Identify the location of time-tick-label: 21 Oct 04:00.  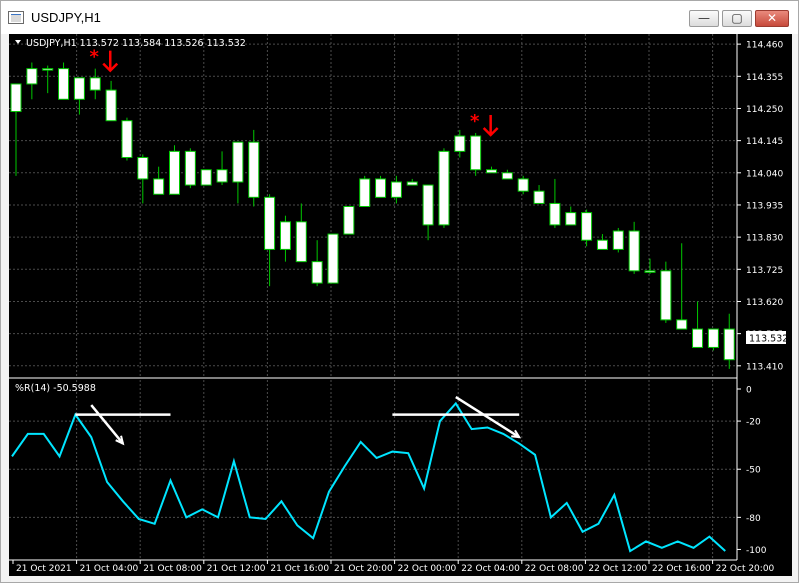
(109, 569).